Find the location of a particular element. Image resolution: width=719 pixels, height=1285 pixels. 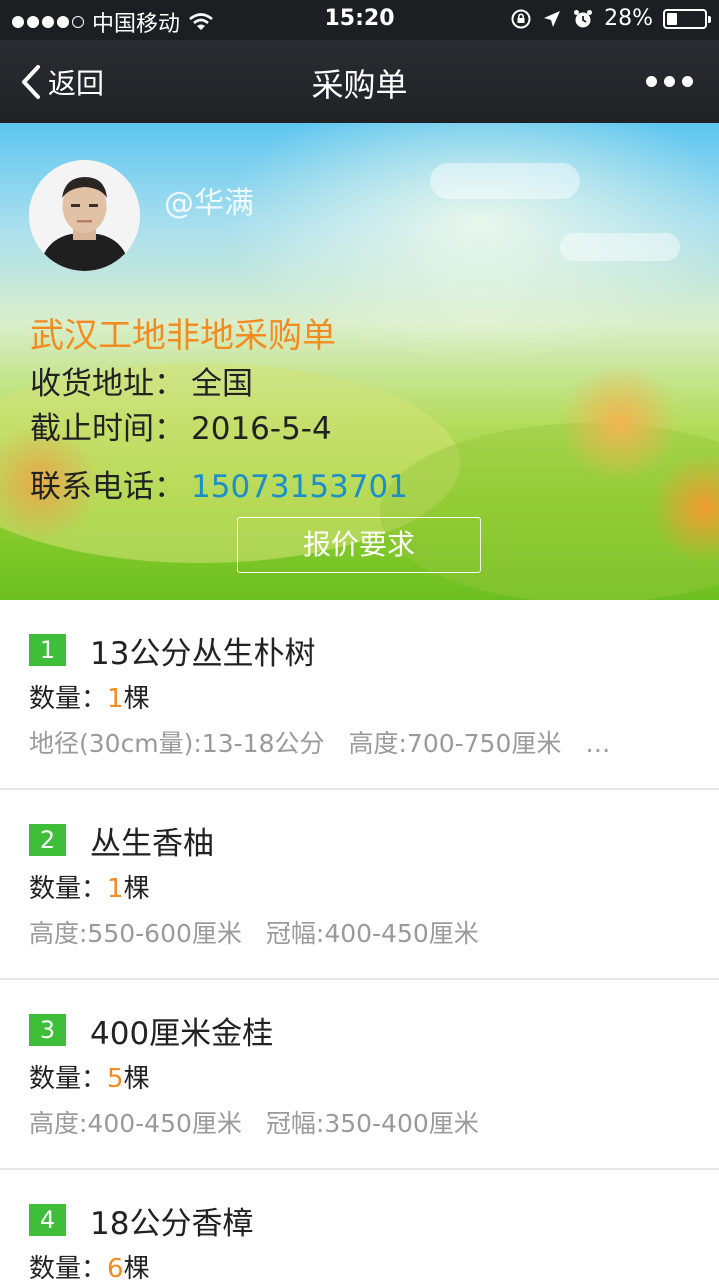

deadline-label: 截止时间： is located at coordinates (107, 429).